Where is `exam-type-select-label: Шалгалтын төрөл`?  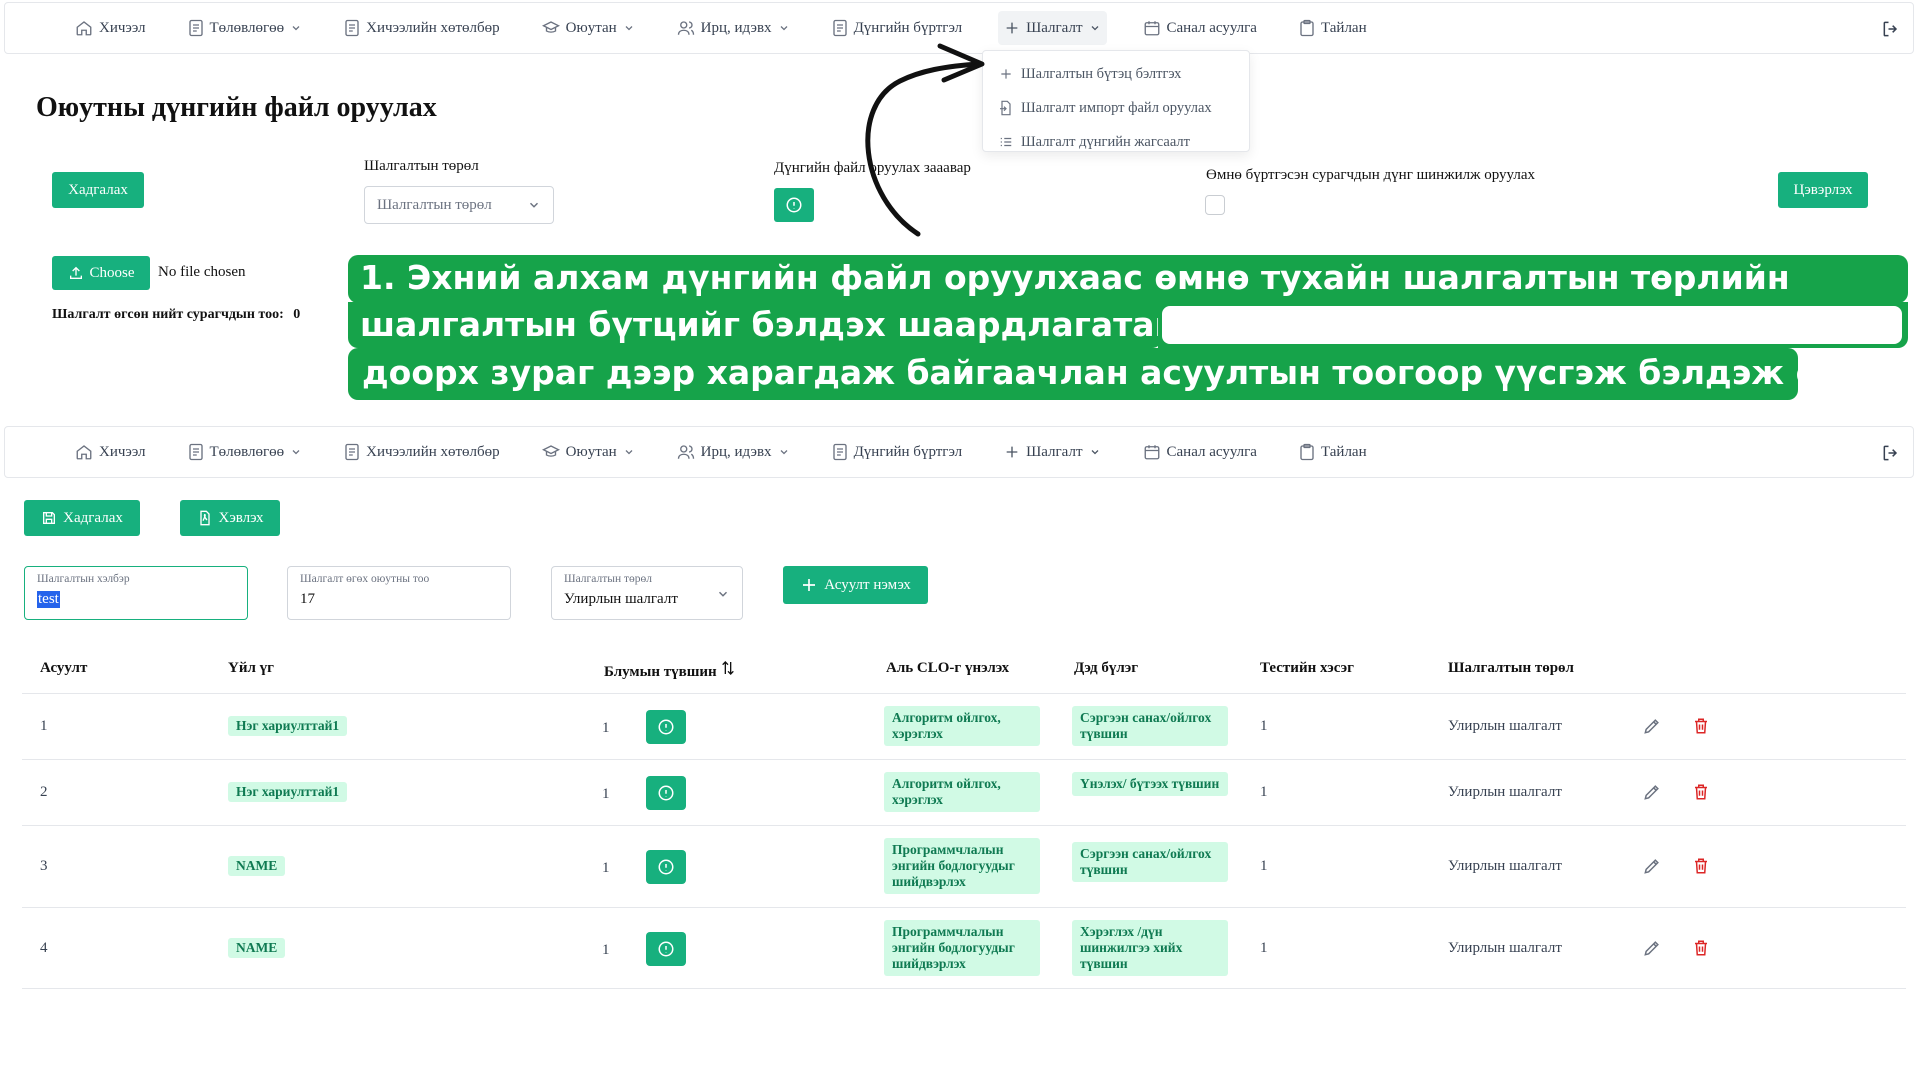
exam-type-select-label: Шалгалтын төрөл is located at coordinates (608, 579).